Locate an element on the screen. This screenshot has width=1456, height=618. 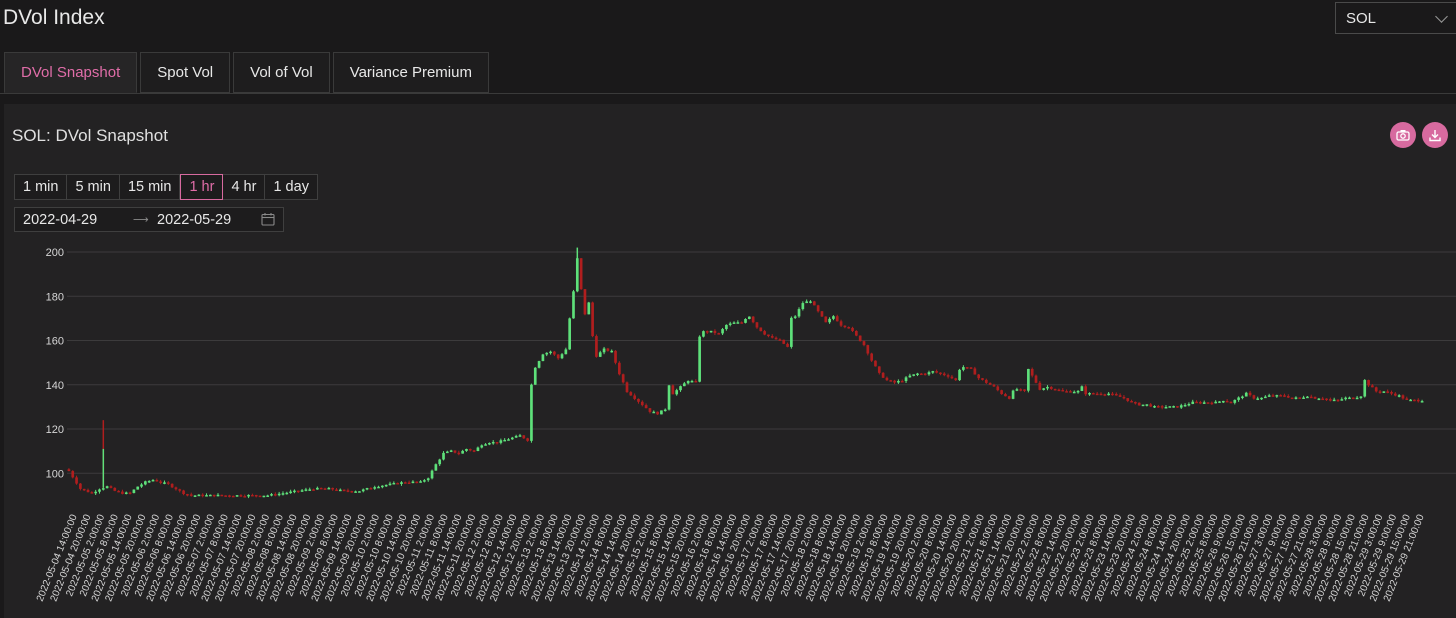
range-5min-button: 5 min is located at coordinates (93, 187).